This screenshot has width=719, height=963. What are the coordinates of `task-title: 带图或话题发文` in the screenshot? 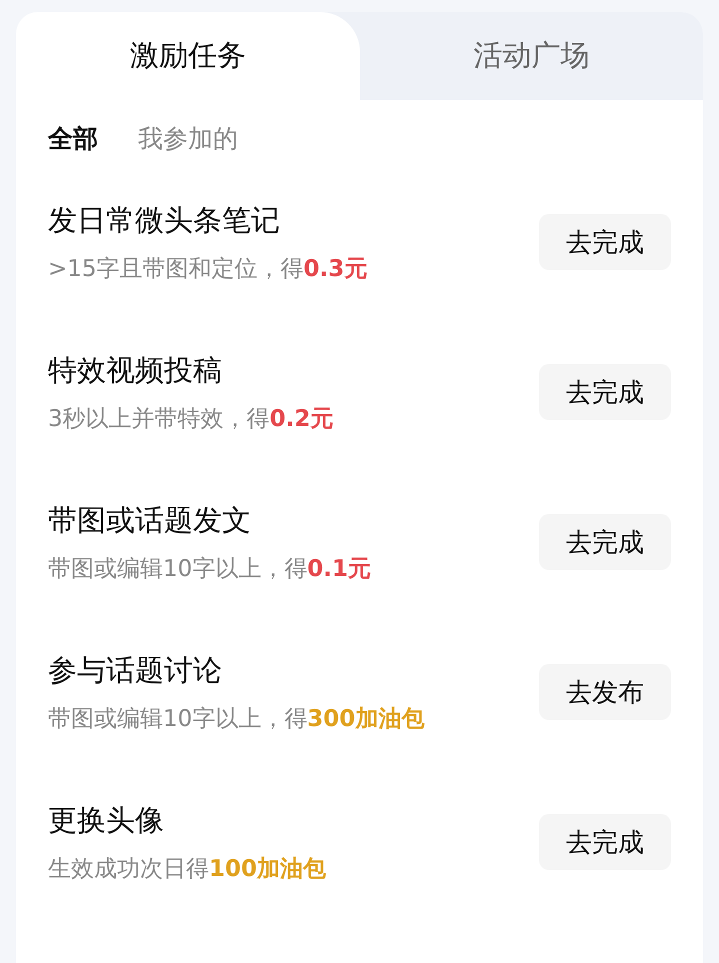 It's located at (150, 520).